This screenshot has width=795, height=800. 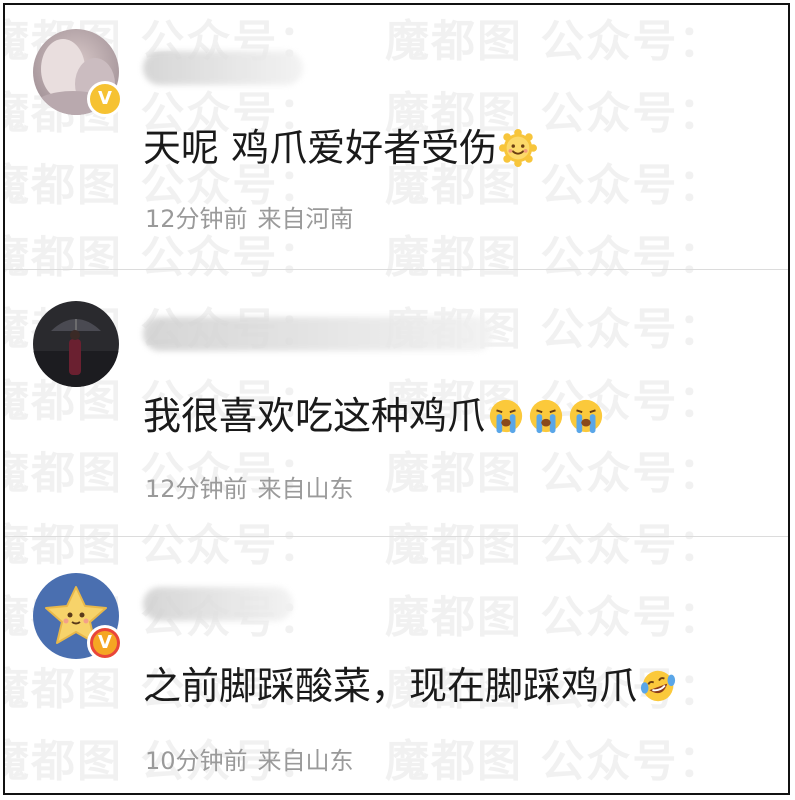 I want to click on avatar, so click(x=76, y=344).